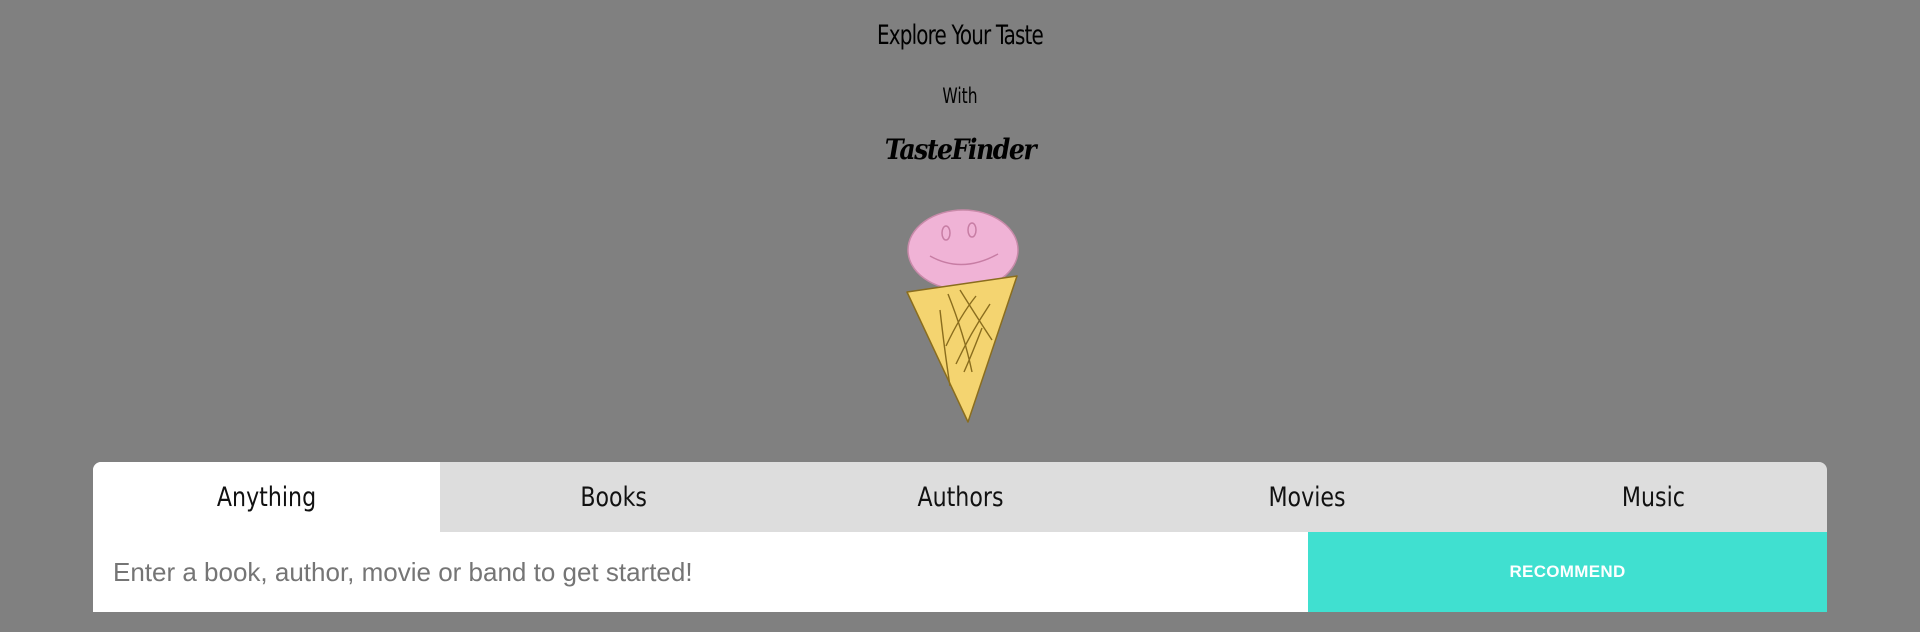  I want to click on search-input, so click(700, 572).